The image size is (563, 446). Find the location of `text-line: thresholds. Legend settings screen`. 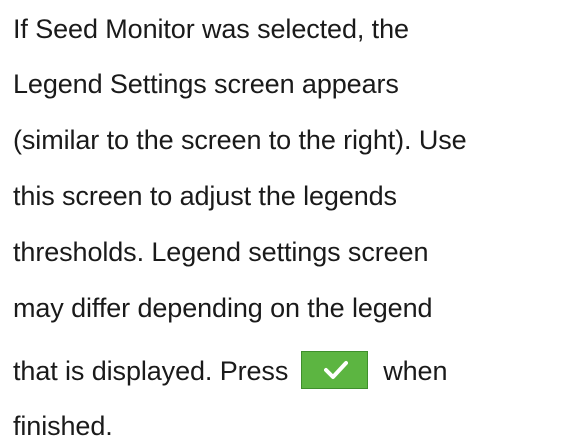

text-line: thresholds. Legend settings screen is located at coordinates (221, 252).